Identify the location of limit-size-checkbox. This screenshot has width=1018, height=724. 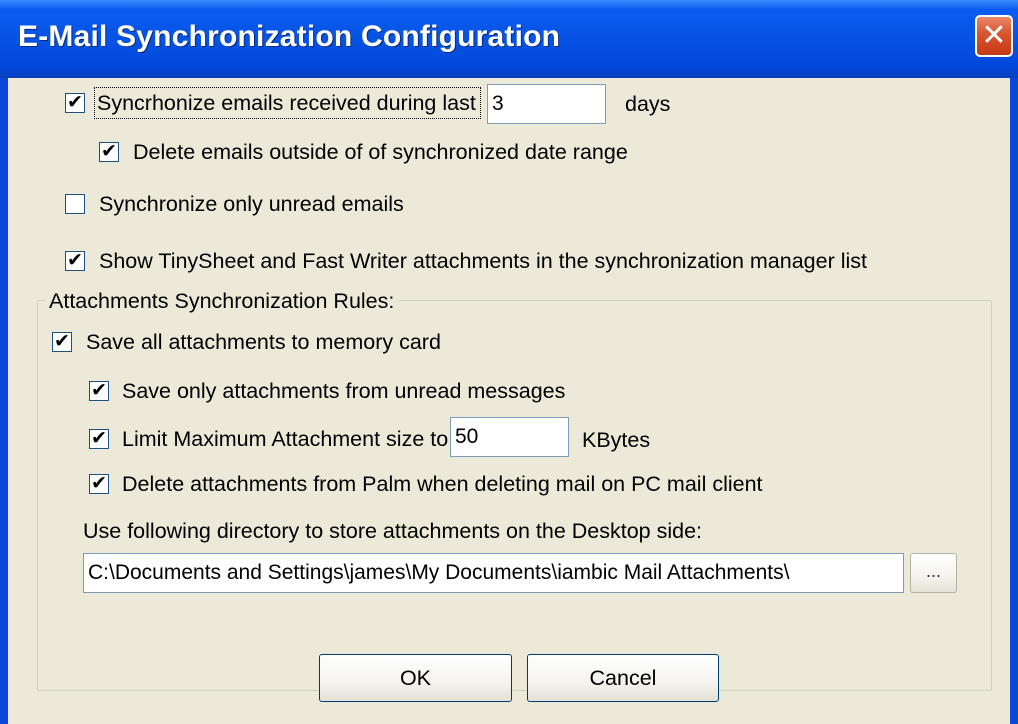
(99, 439).